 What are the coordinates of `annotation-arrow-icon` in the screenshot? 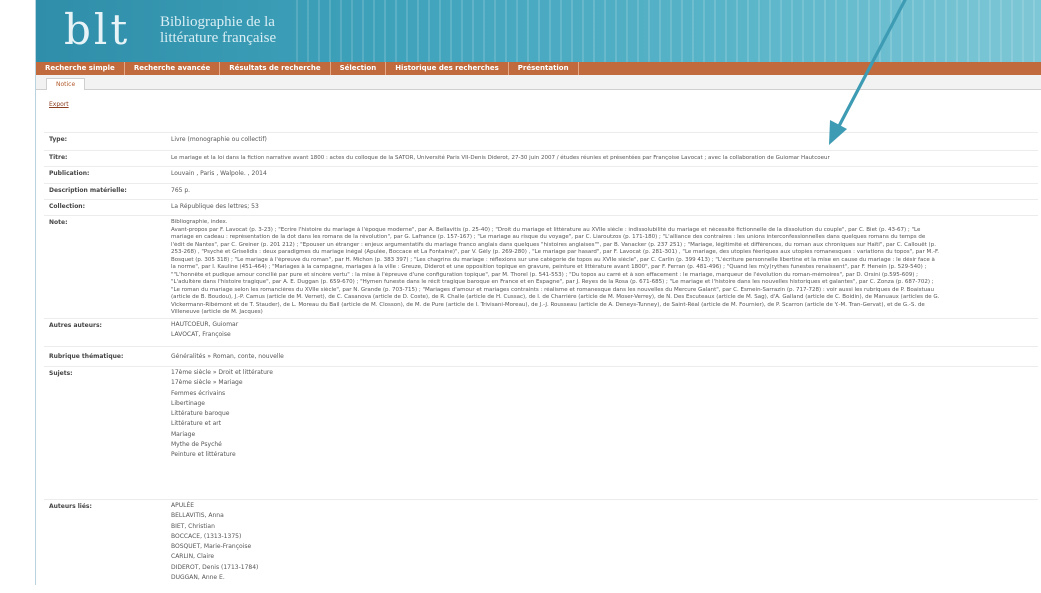 It's located at (868, 72).